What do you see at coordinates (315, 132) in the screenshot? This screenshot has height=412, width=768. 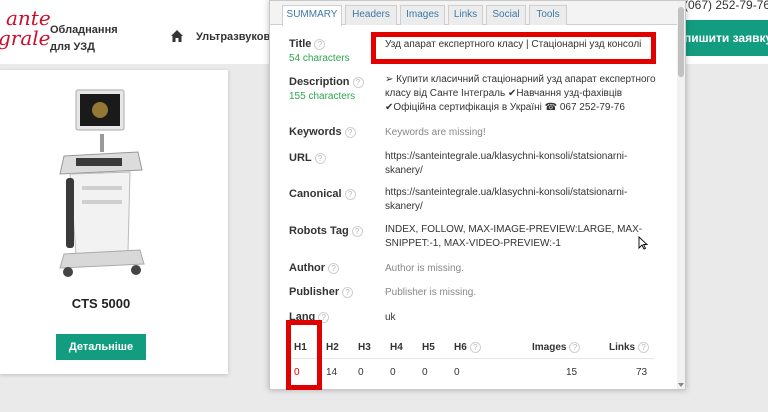 I see `keywords-label: Keywords` at bounding box center [315, 132].